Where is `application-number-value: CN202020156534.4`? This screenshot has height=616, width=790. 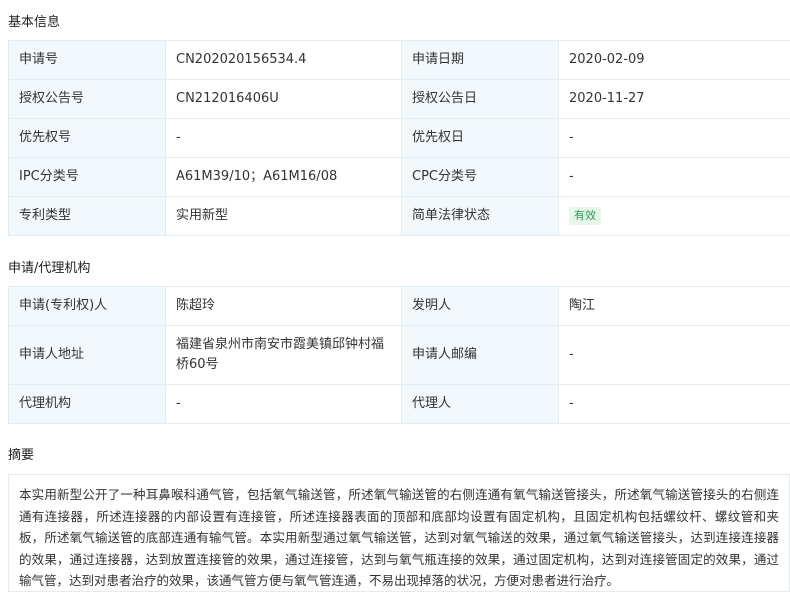
application-number-value: CN202020156534.4 is located at coordinates (283, 60).